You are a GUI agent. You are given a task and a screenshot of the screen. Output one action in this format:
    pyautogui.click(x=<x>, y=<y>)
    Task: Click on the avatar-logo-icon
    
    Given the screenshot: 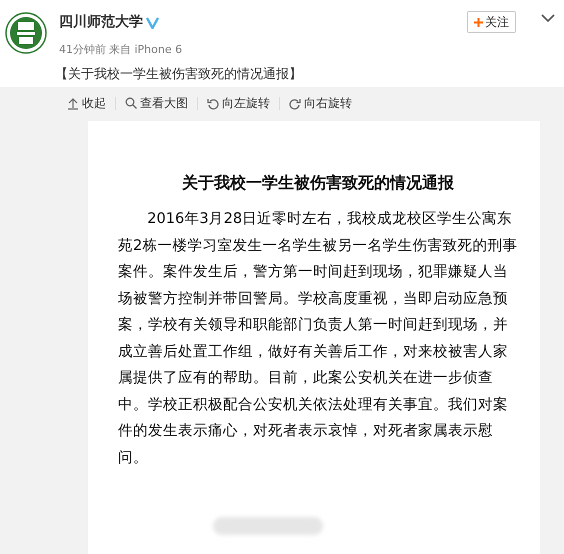 What is the action you would take?
    pyautogui.click(x=26, y=33)
    